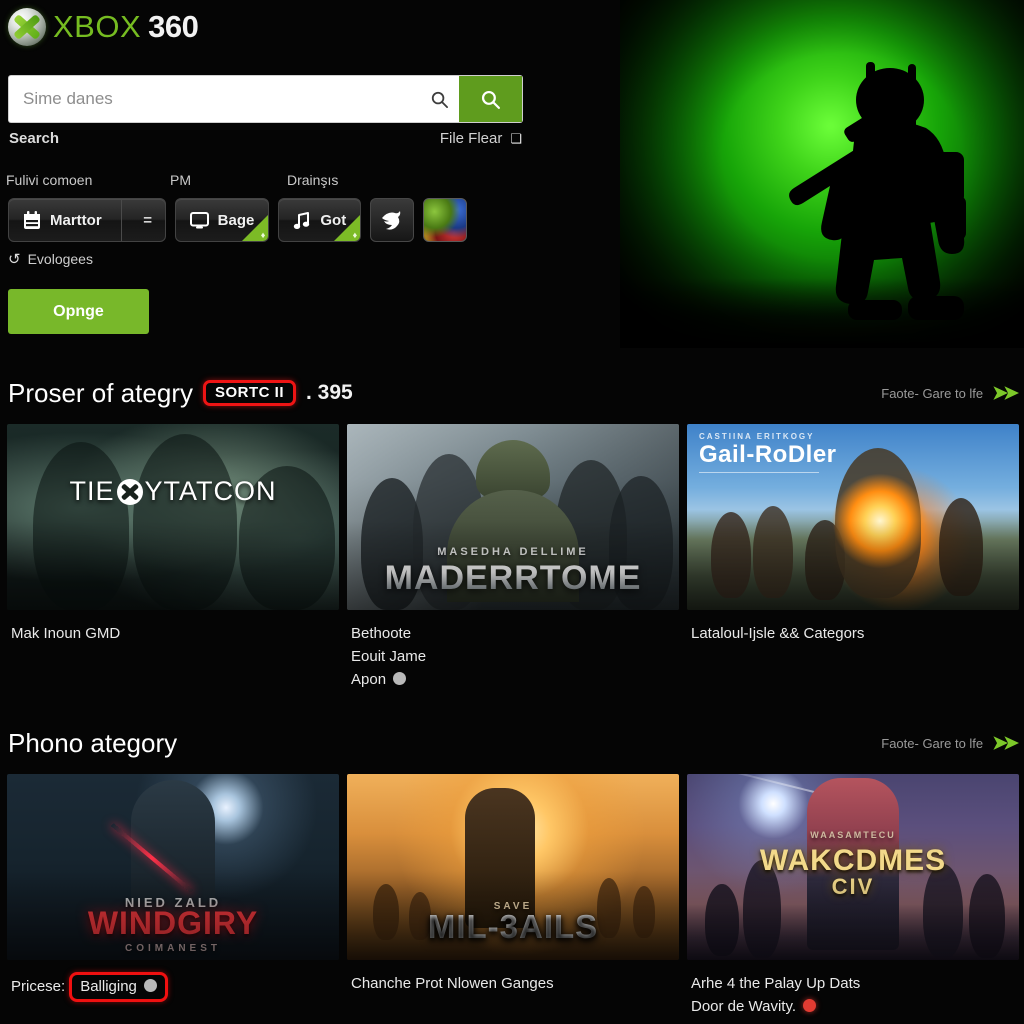 The width and height of the screenshot is (1024, 1024). I want to click on file-filter-label: File Flear, so click(471, 138).